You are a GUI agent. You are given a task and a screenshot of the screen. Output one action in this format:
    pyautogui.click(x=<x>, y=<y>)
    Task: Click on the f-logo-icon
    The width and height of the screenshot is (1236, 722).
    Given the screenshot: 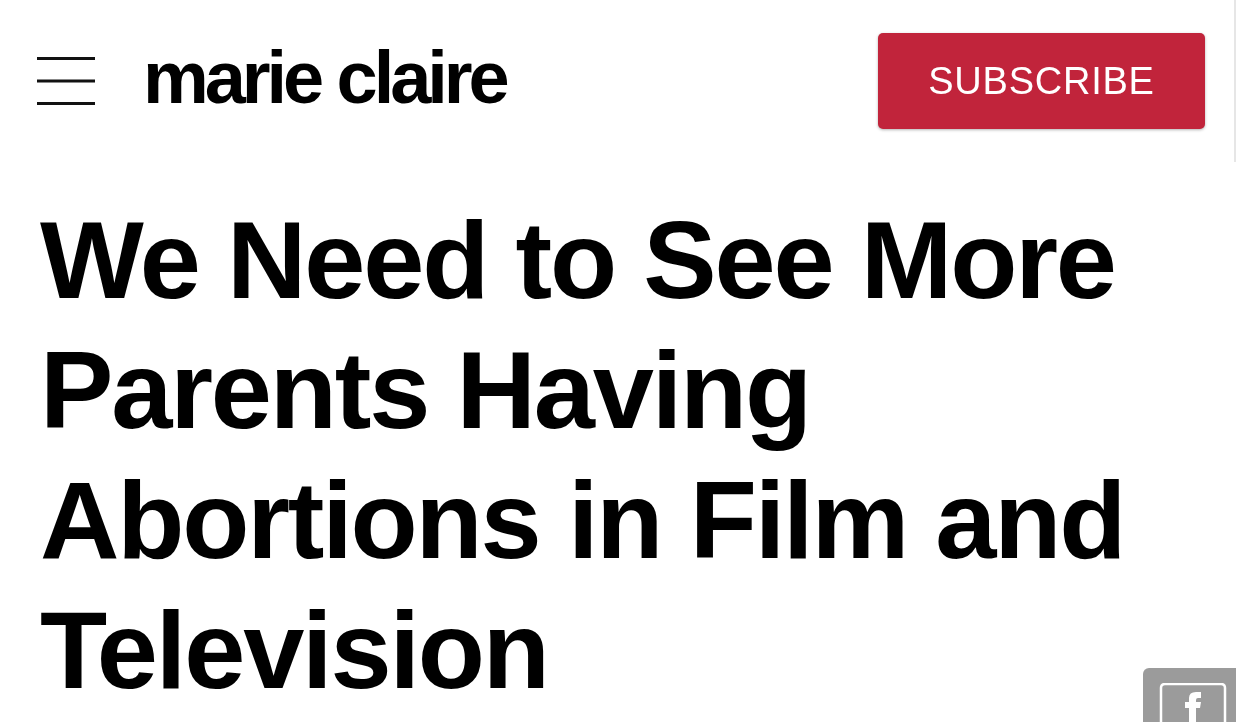 What is the action you would take?
    pyautogui.click(x=1193, y=702)
    